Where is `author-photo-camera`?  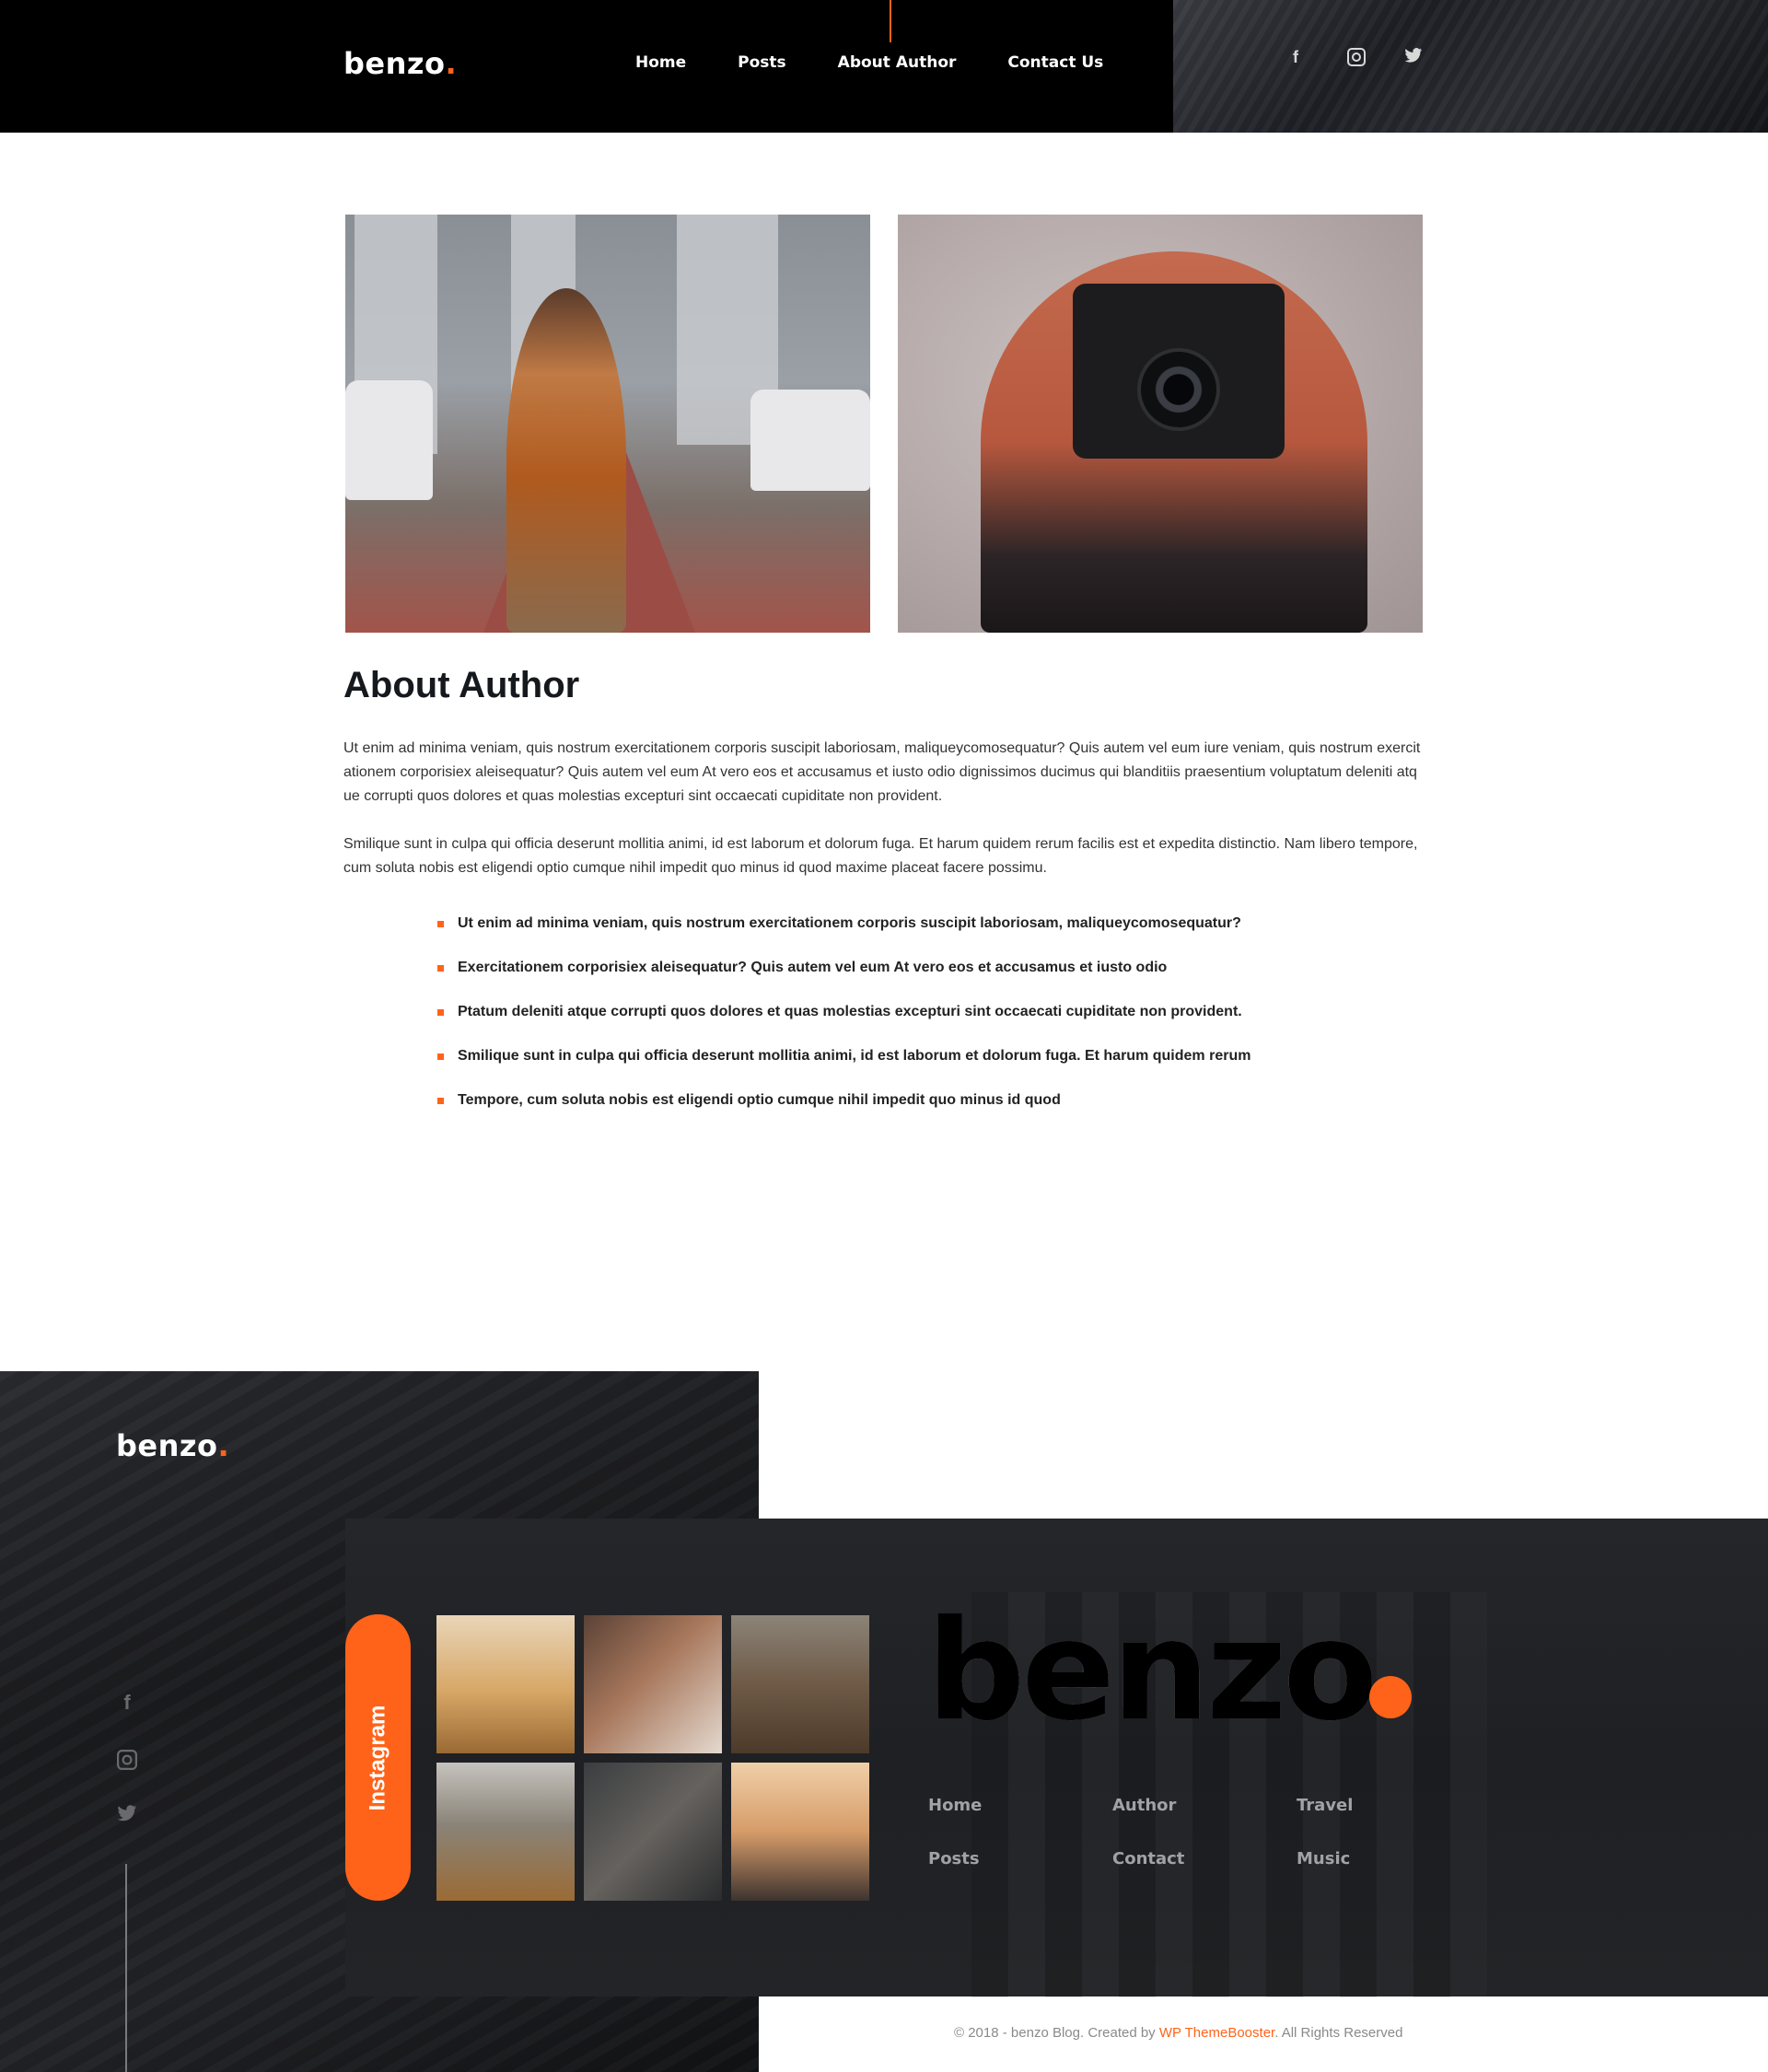 author-photo-camera is located at coordinates (1160, 424).